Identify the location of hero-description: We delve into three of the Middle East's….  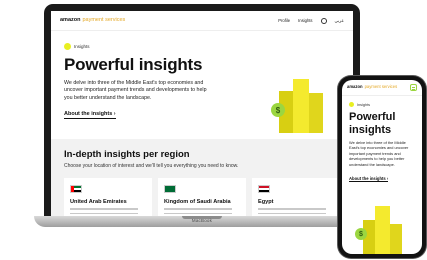
(135, 90).